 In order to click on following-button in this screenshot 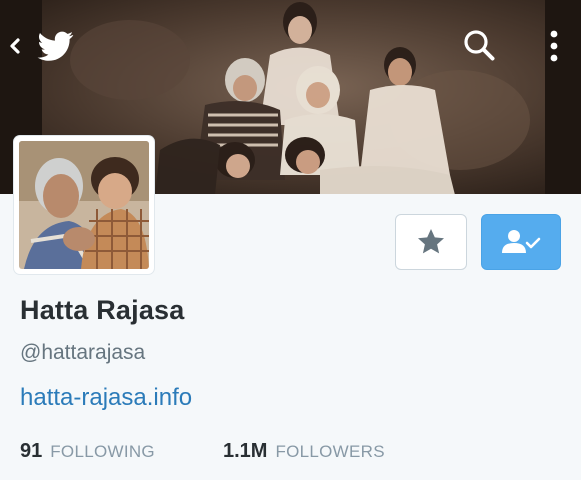, I will do `click(521, 242)`.